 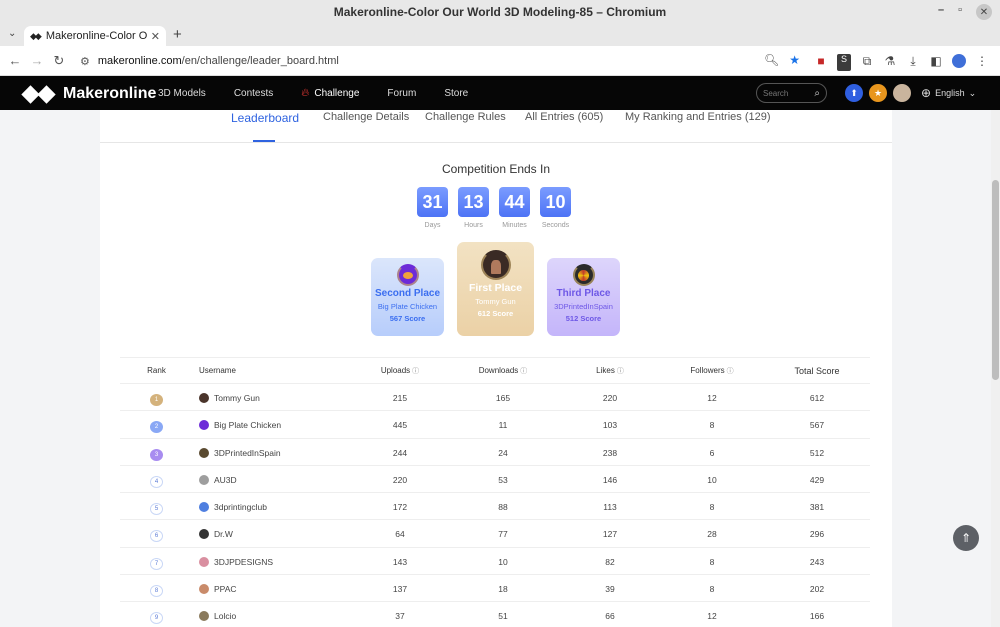 What do you see at coordinates (95, 36) in the screenshot?
I see `browser-tab: ◆◆ Makeronline-Color Our W ✕` at bounding box center [95, 36].